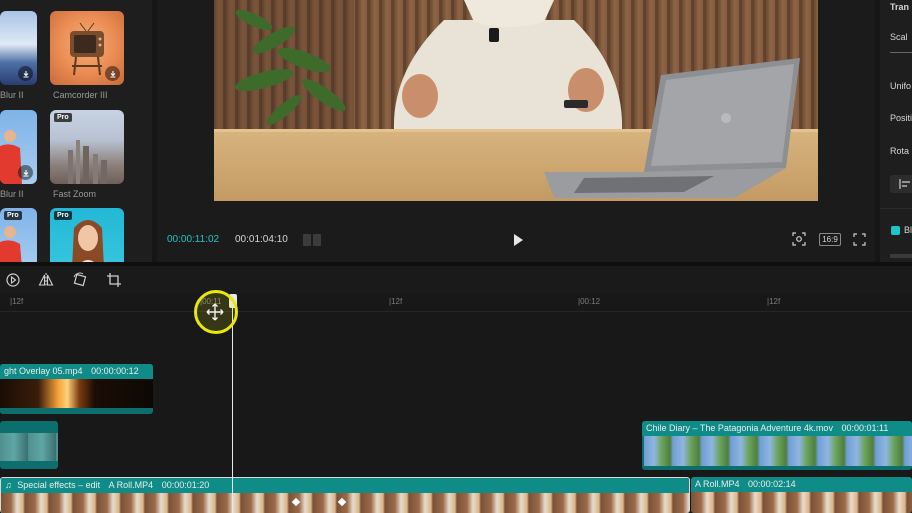 The image size is (912, 513). I want to click on ruler-tick: |00:12, so click(589, 301).